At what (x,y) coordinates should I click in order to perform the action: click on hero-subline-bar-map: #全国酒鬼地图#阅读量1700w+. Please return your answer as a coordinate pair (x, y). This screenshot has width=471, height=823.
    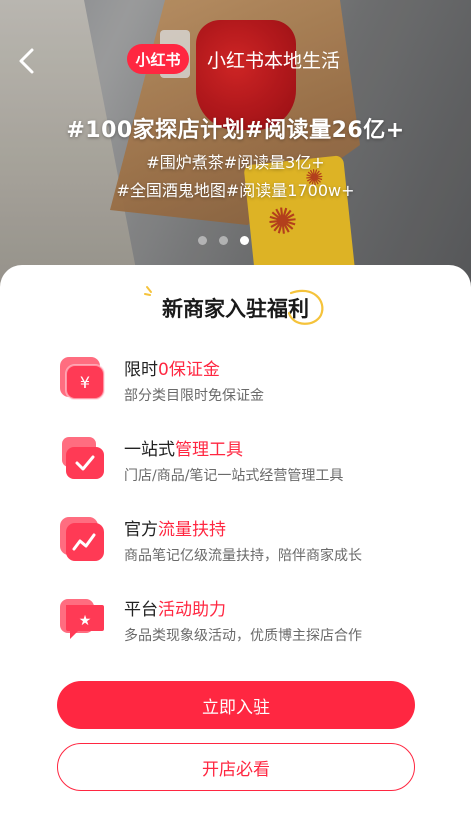
    Looking at the image, I should click on (235, 190).